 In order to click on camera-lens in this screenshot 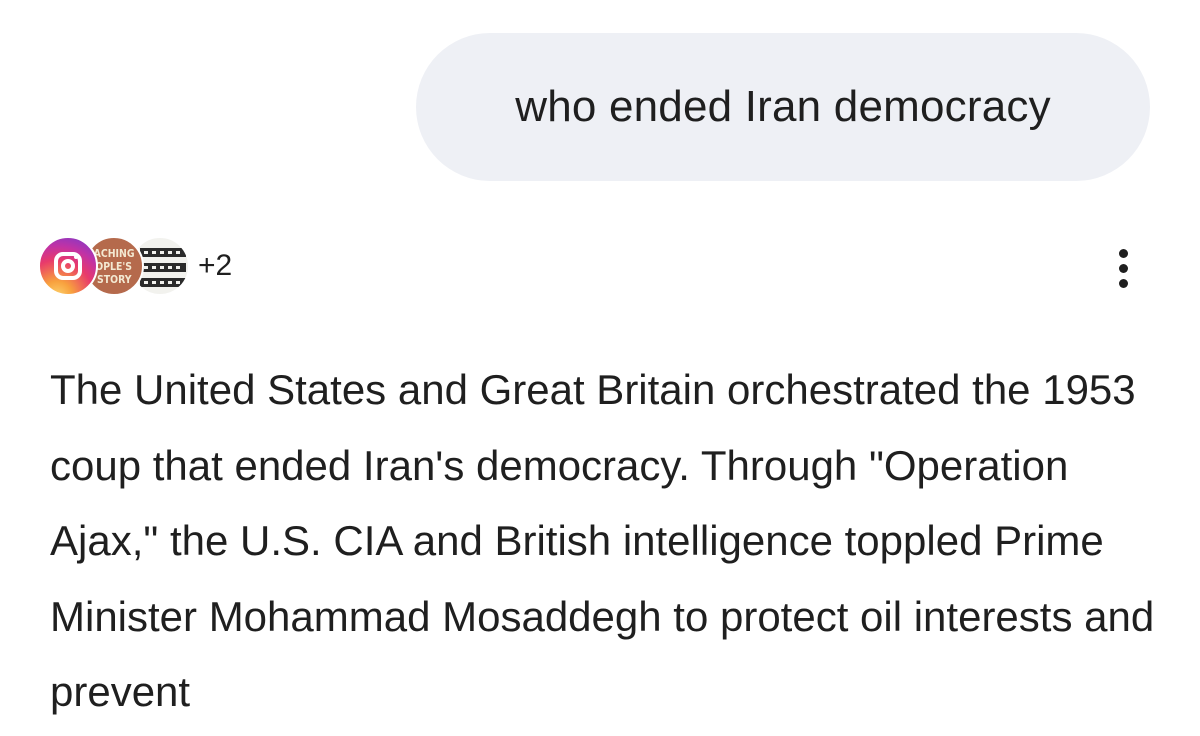, I will do `click(68, 266)`.